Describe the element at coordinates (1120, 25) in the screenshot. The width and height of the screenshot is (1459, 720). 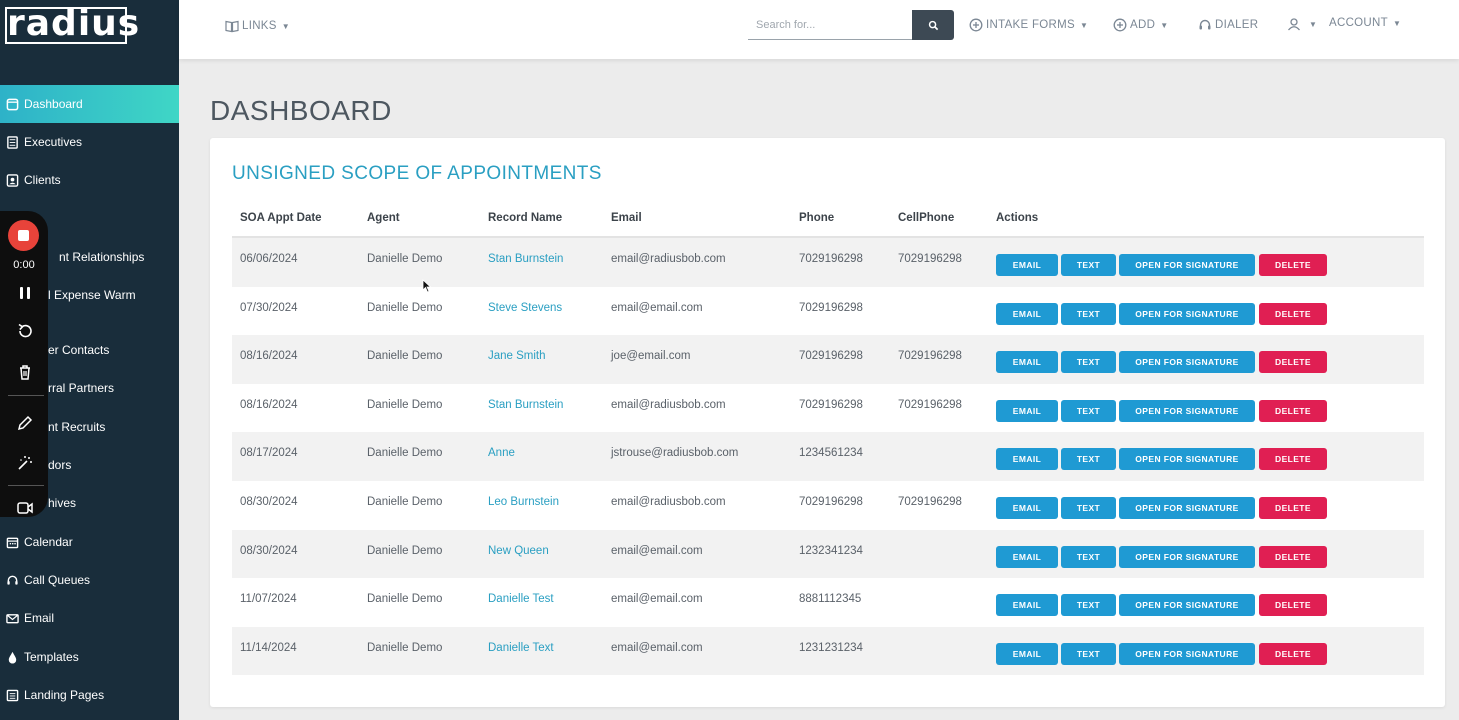
I see `plus-circle-icon` at that location.